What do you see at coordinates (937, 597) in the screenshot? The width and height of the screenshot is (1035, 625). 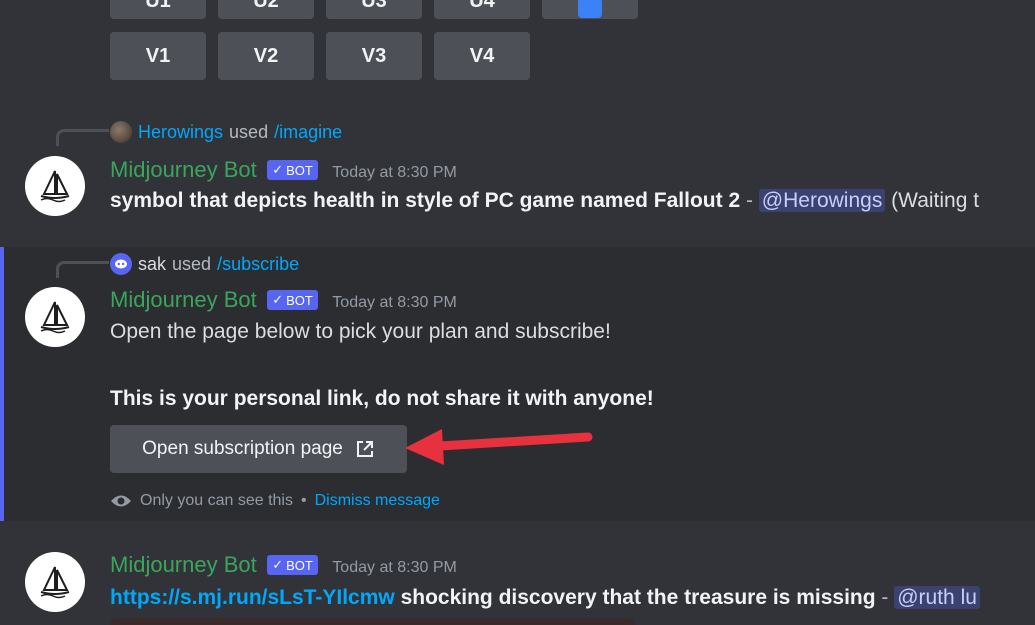 I see `user-mention: @ruth lu` at bounding box center [937, 597].